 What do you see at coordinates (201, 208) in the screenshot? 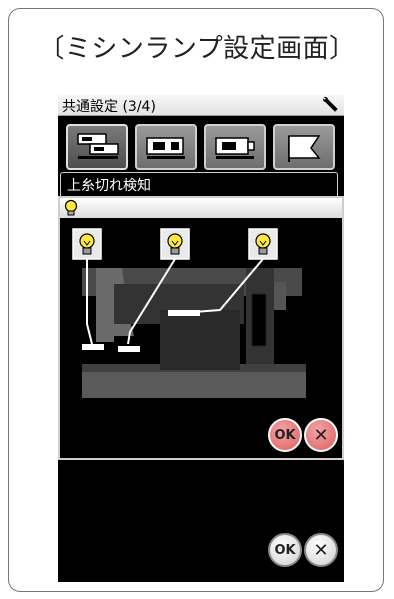
I see `popup-header` at bounding box center [201, 208].